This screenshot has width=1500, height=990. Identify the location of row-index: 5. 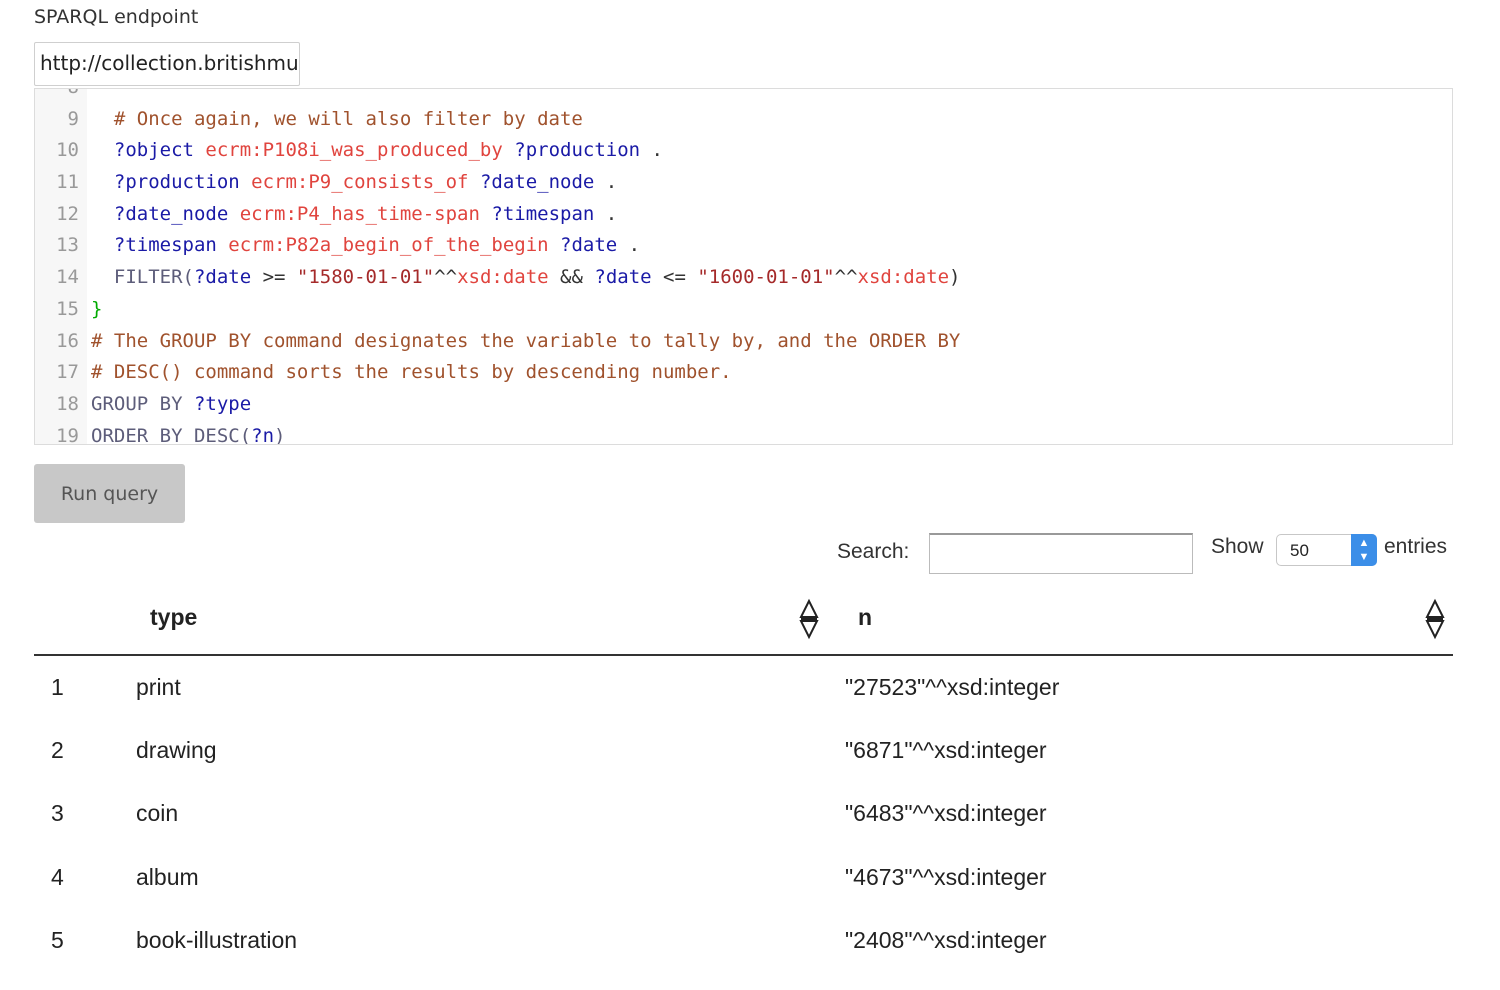
(57, 940).